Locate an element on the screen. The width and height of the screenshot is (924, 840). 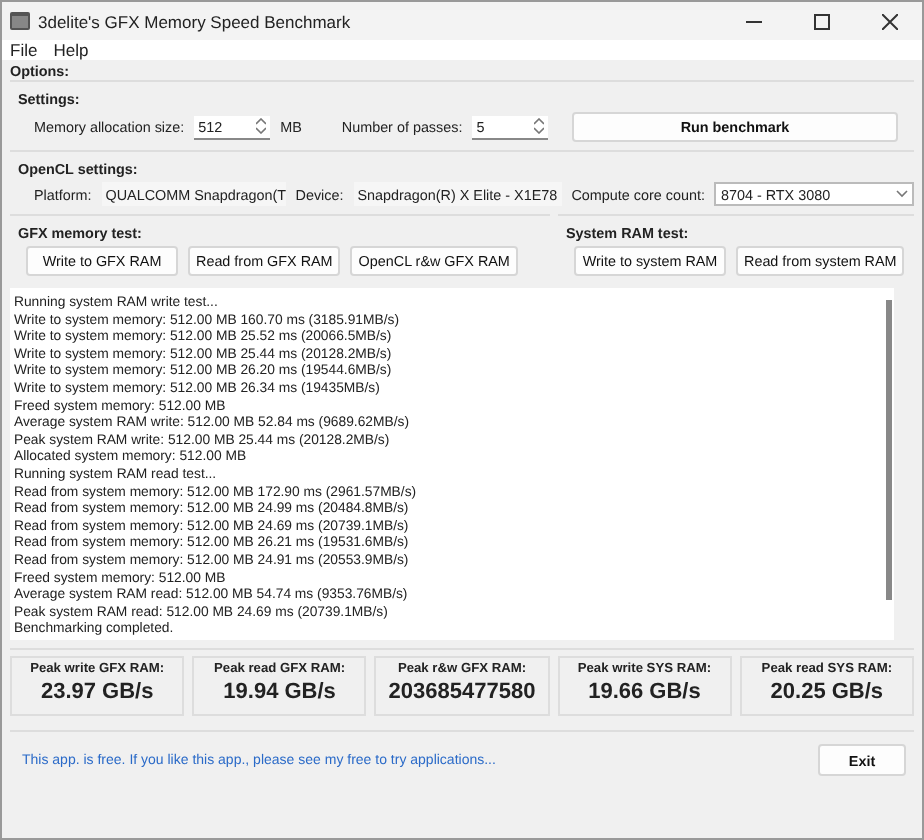
menu-item: File is located at coordinates (24, 50).